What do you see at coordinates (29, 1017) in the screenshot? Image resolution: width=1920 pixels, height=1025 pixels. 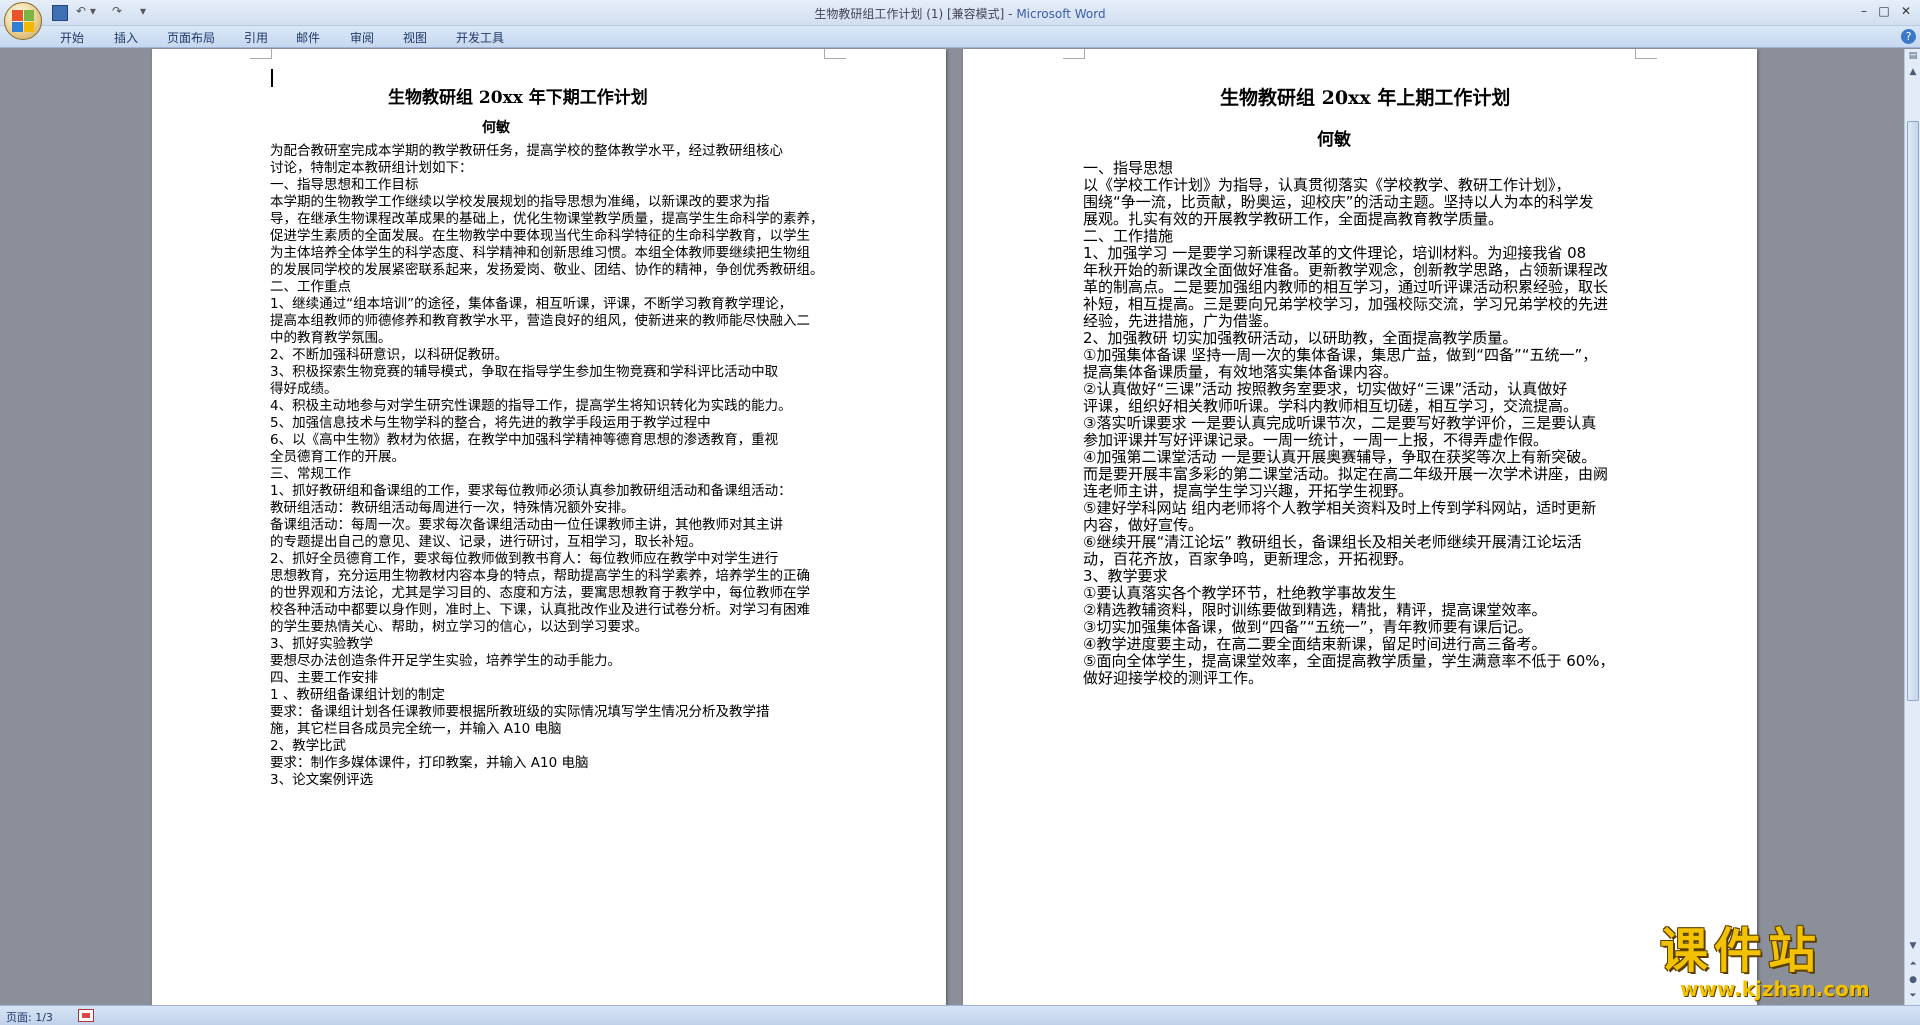 I see `page-number-status: 页面: 1/3` at bounding box center [29, 1017].